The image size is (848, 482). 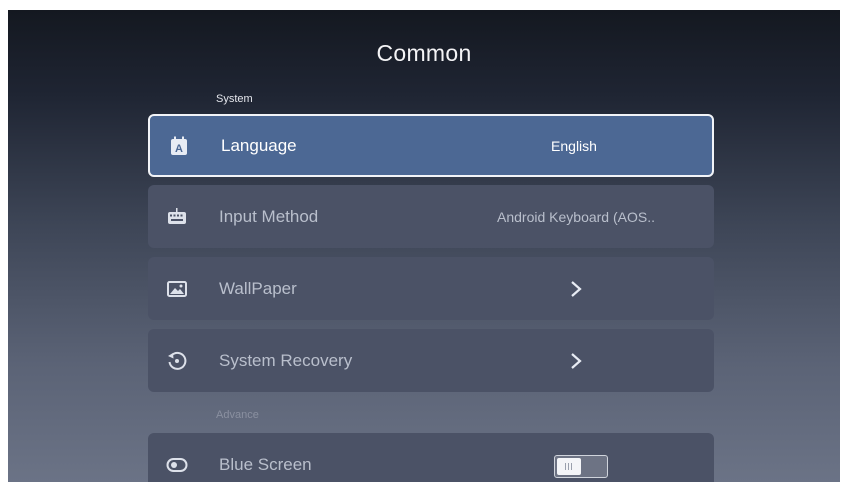 I want to click on setting-row-language: A Language English, so click(x=431, y=145).